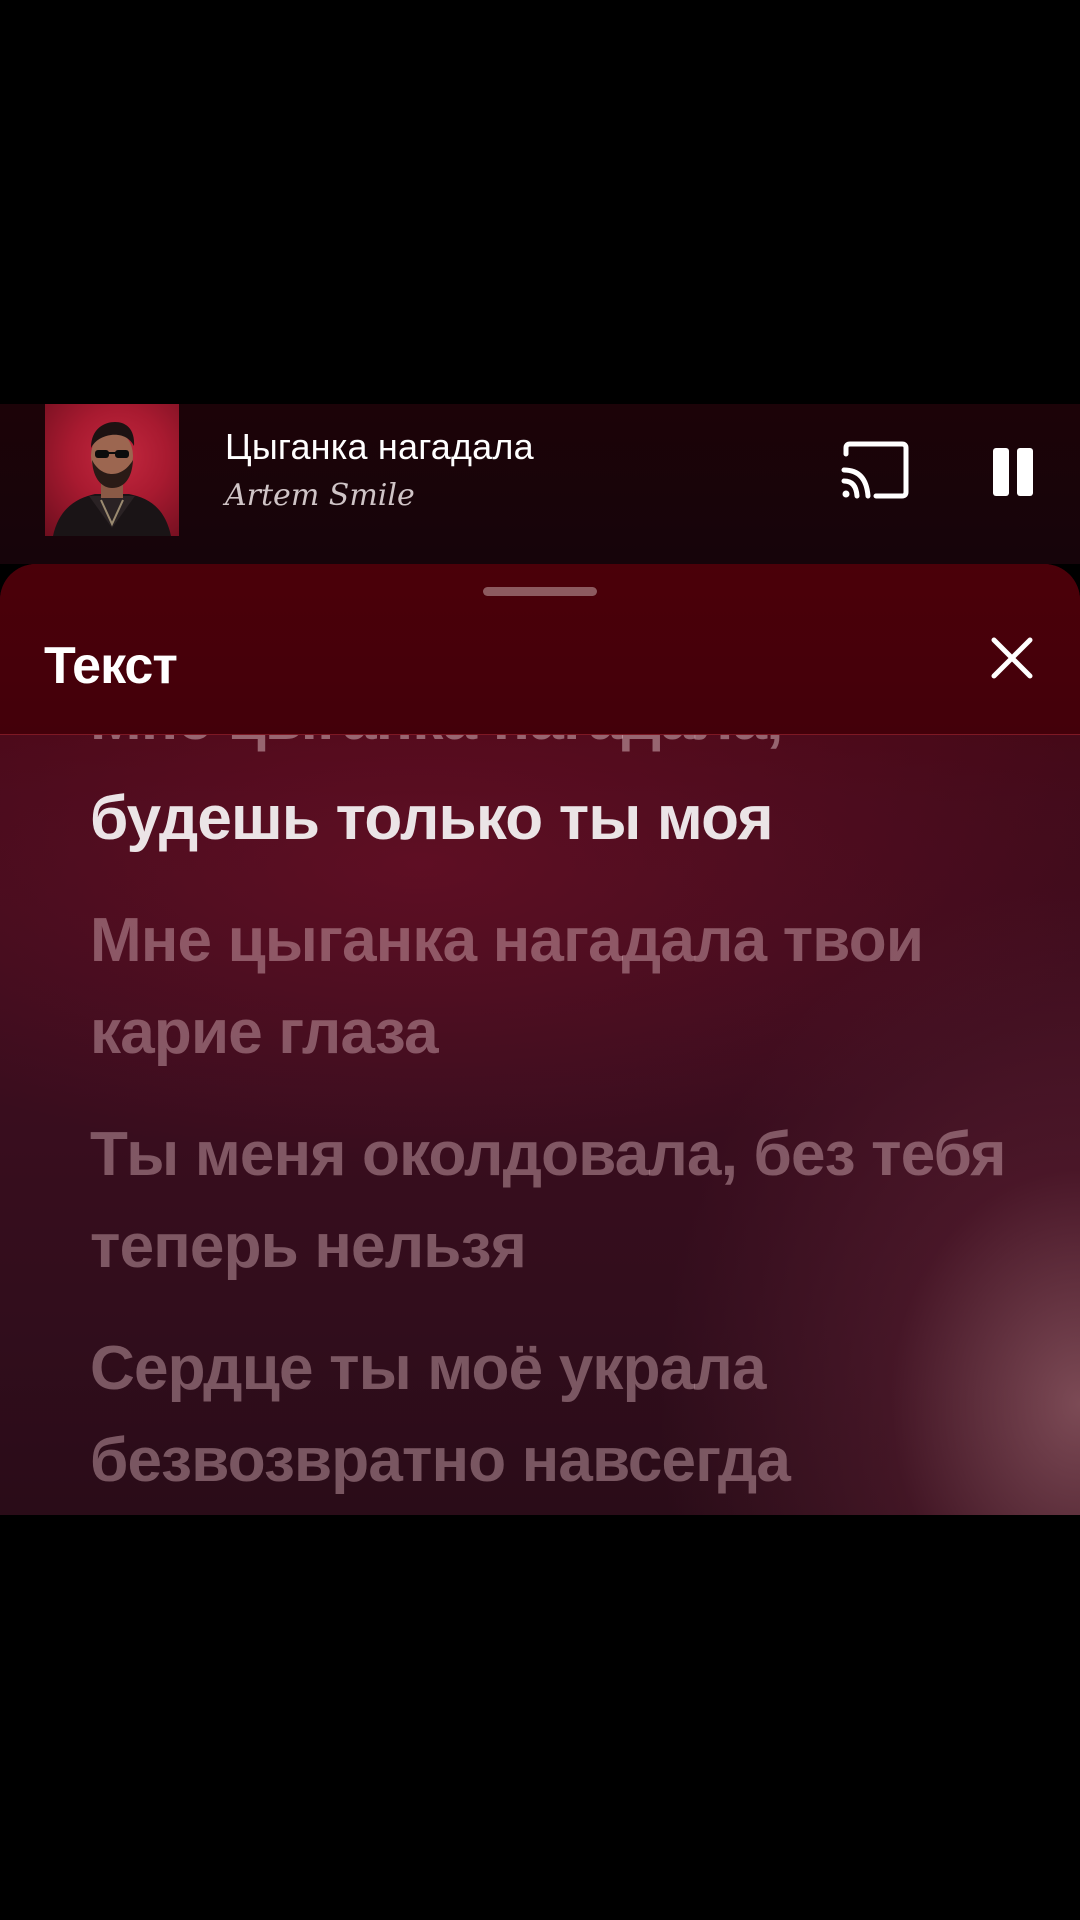 The image size is (1080, 1920). I want to click on cast-button, so click(876, 472).